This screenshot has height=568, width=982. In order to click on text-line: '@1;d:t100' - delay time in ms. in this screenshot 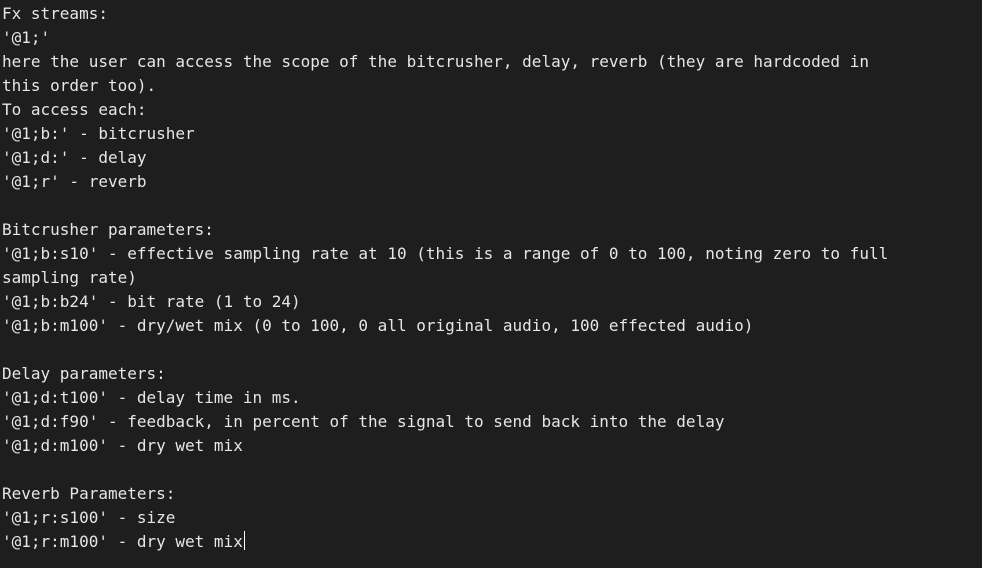, I will do `click(151, 397)`.